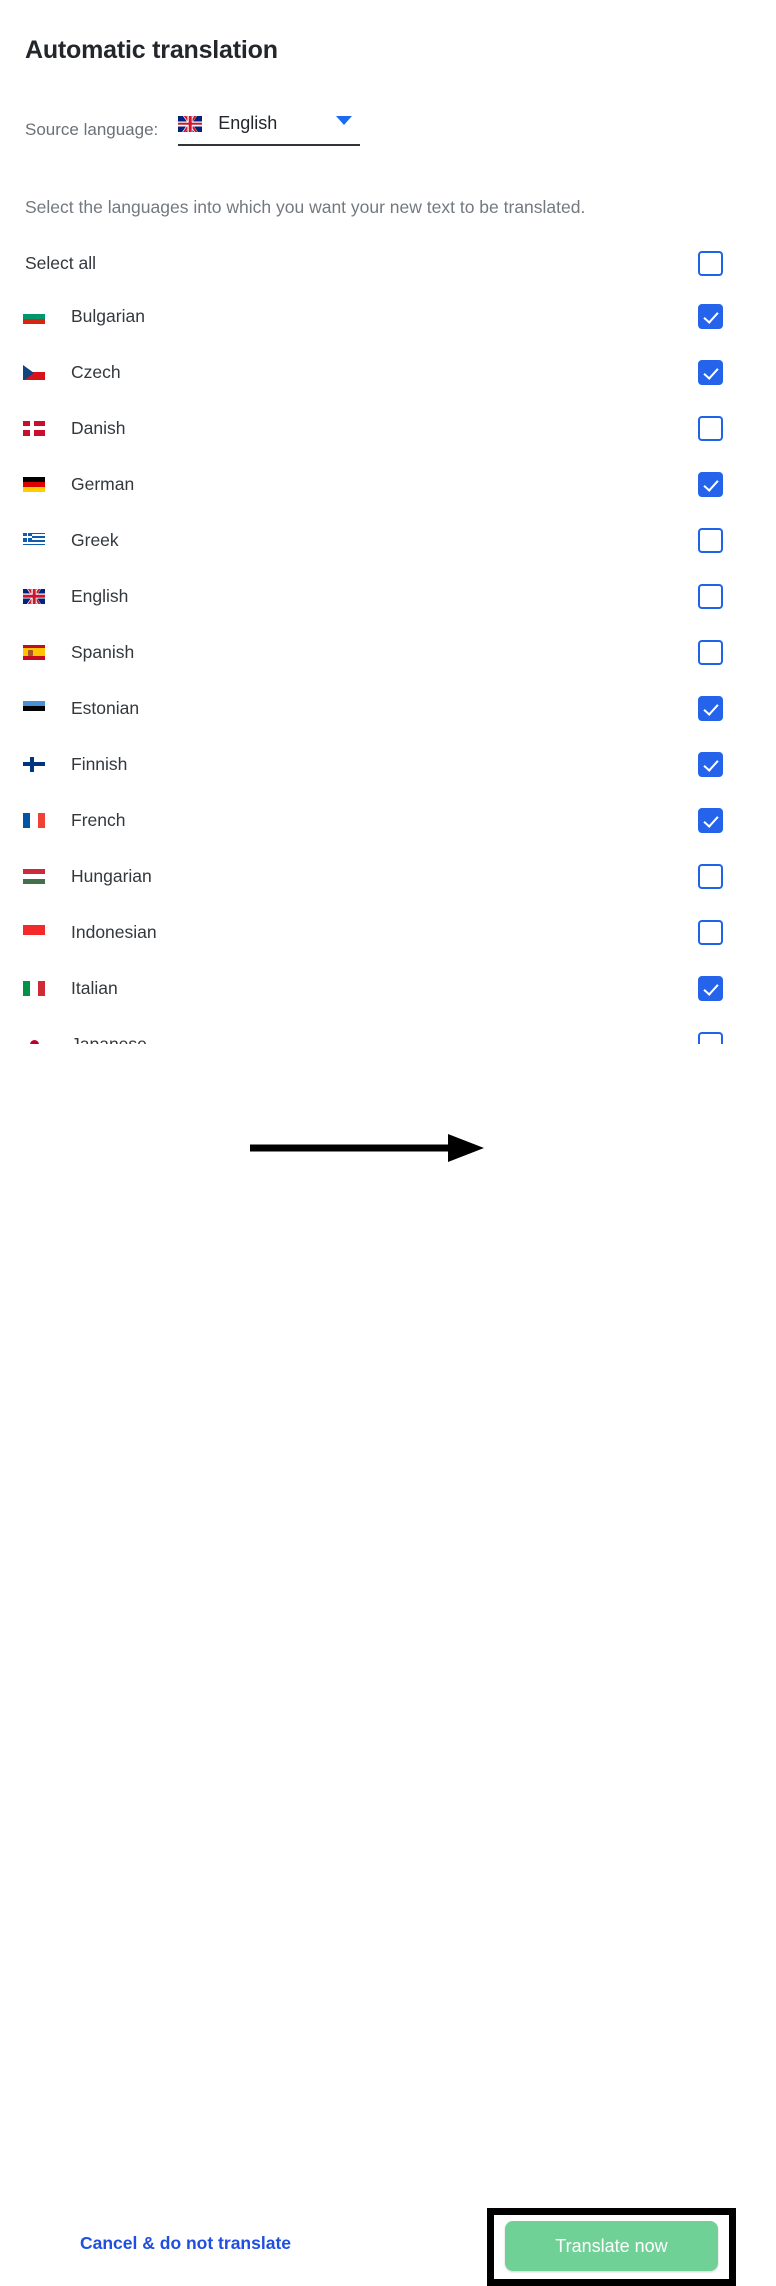 This screenshot has height=2286, width=776. I want to click on language-label: Greek, so click(95, 539).